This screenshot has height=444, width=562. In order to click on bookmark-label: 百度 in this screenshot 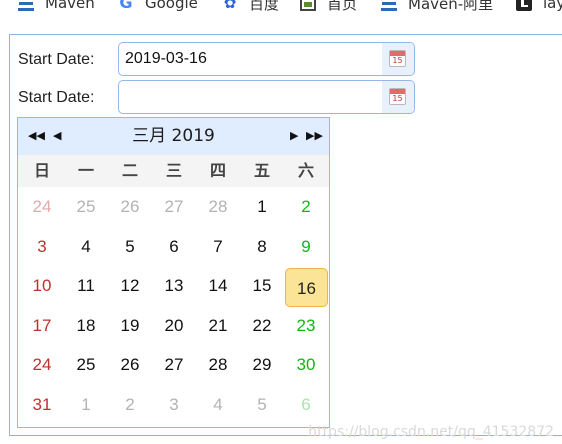, I will do `click(264, 6)`.